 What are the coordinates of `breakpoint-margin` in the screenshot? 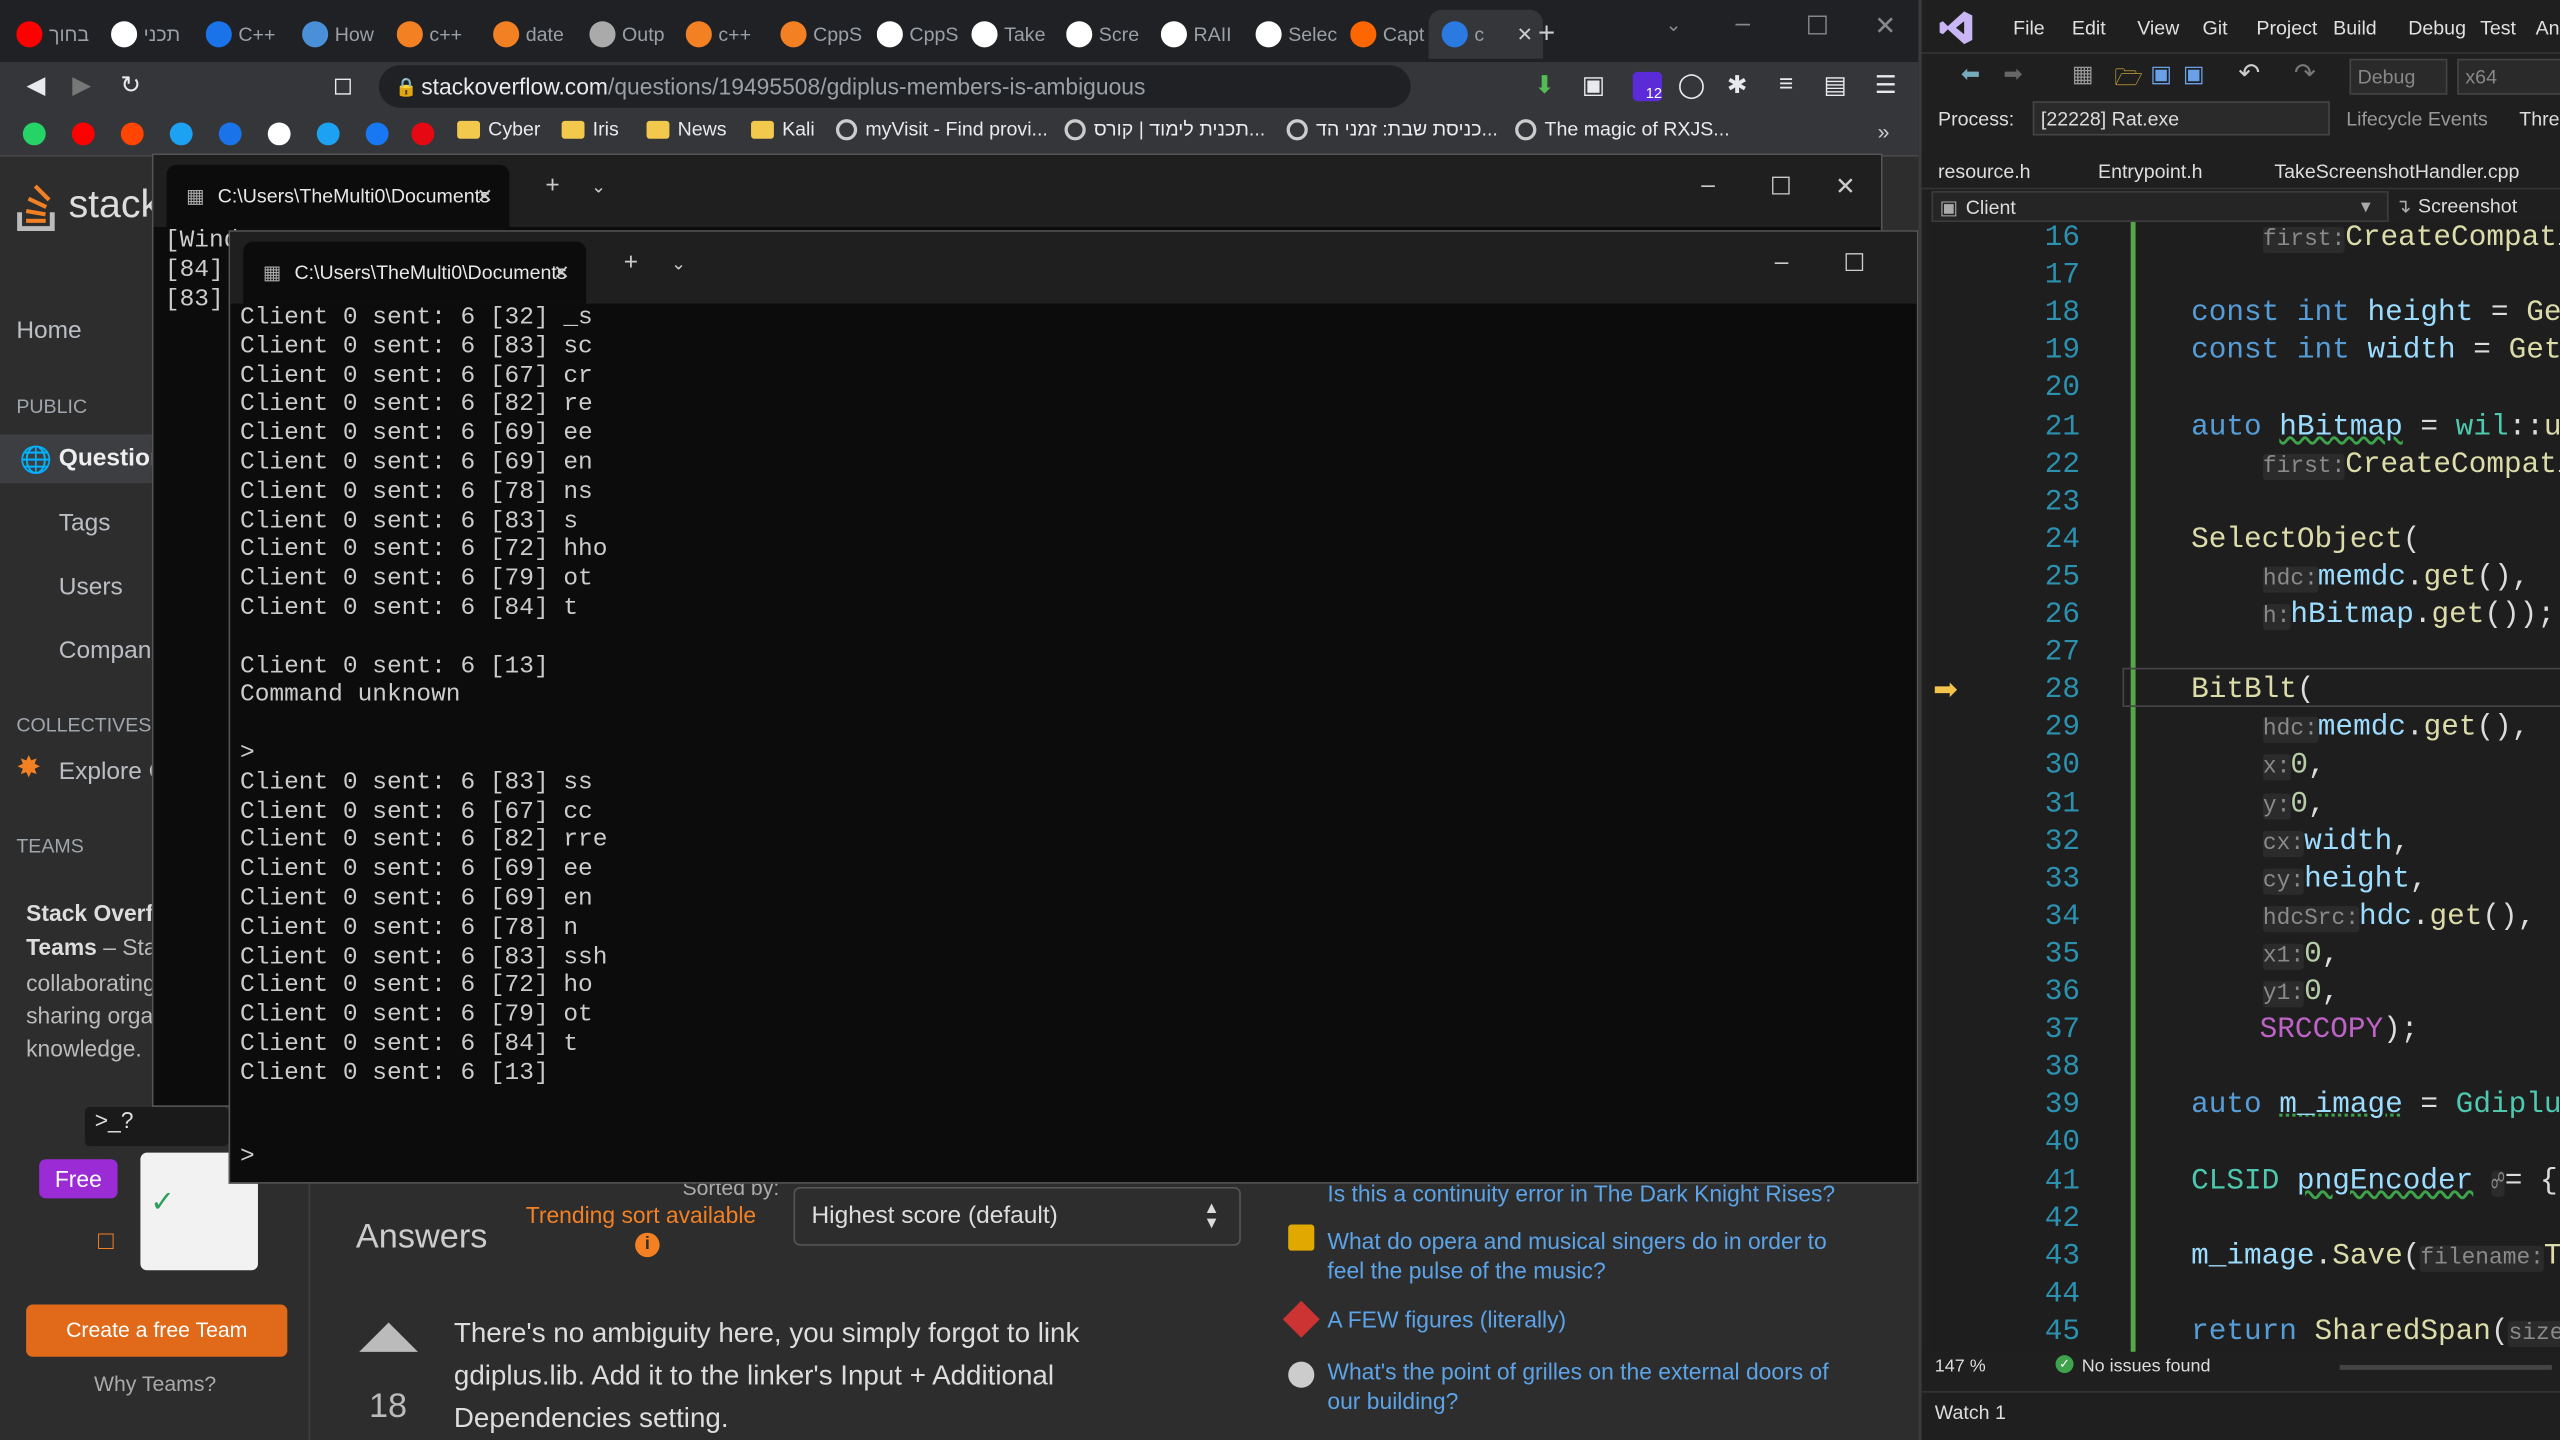 It's located at (1990, 787).